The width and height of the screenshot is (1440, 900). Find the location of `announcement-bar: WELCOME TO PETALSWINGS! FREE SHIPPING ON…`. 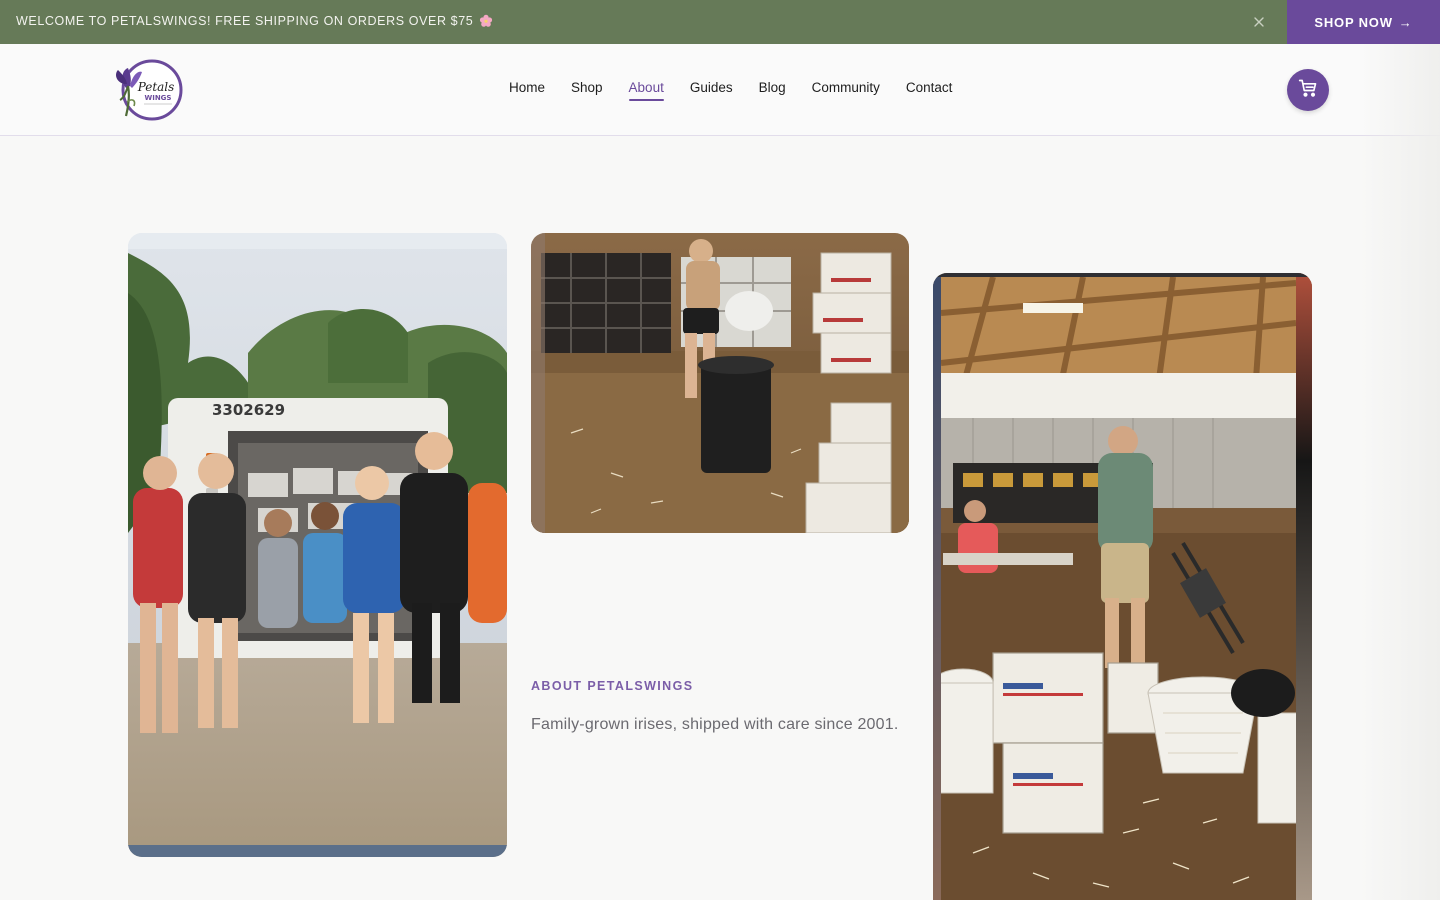

announcement-bar: WELCOME TO PETALSWINGS! FREE SHIPPING ON… is located at coordinates (720, 22).